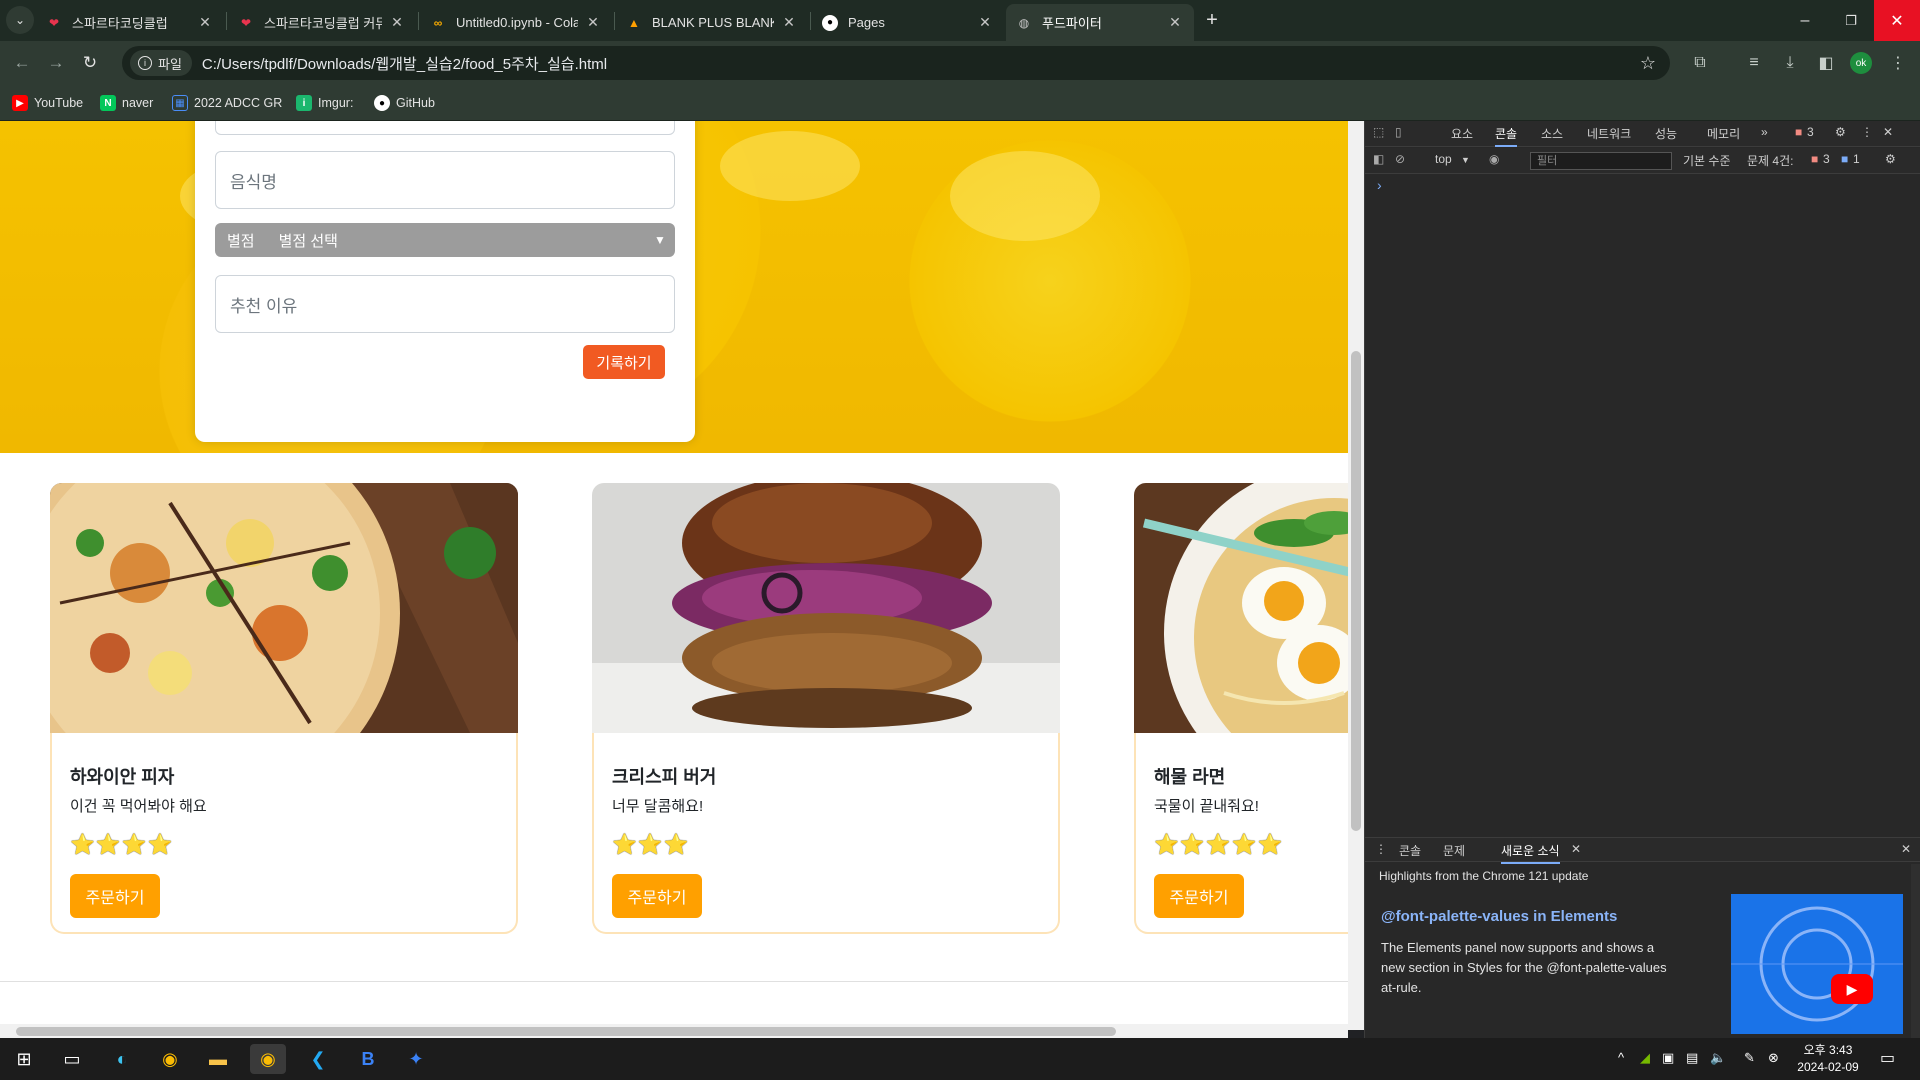 This screenshot has height=1080, width=1920. I want to click on drawer-tab-console: 콘솔, so click(1410, 850).